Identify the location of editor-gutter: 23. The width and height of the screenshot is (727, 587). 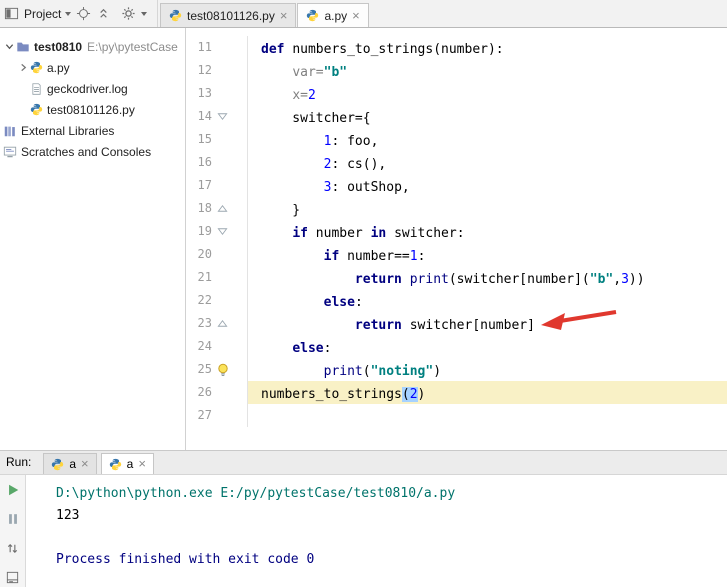
(217, 323).